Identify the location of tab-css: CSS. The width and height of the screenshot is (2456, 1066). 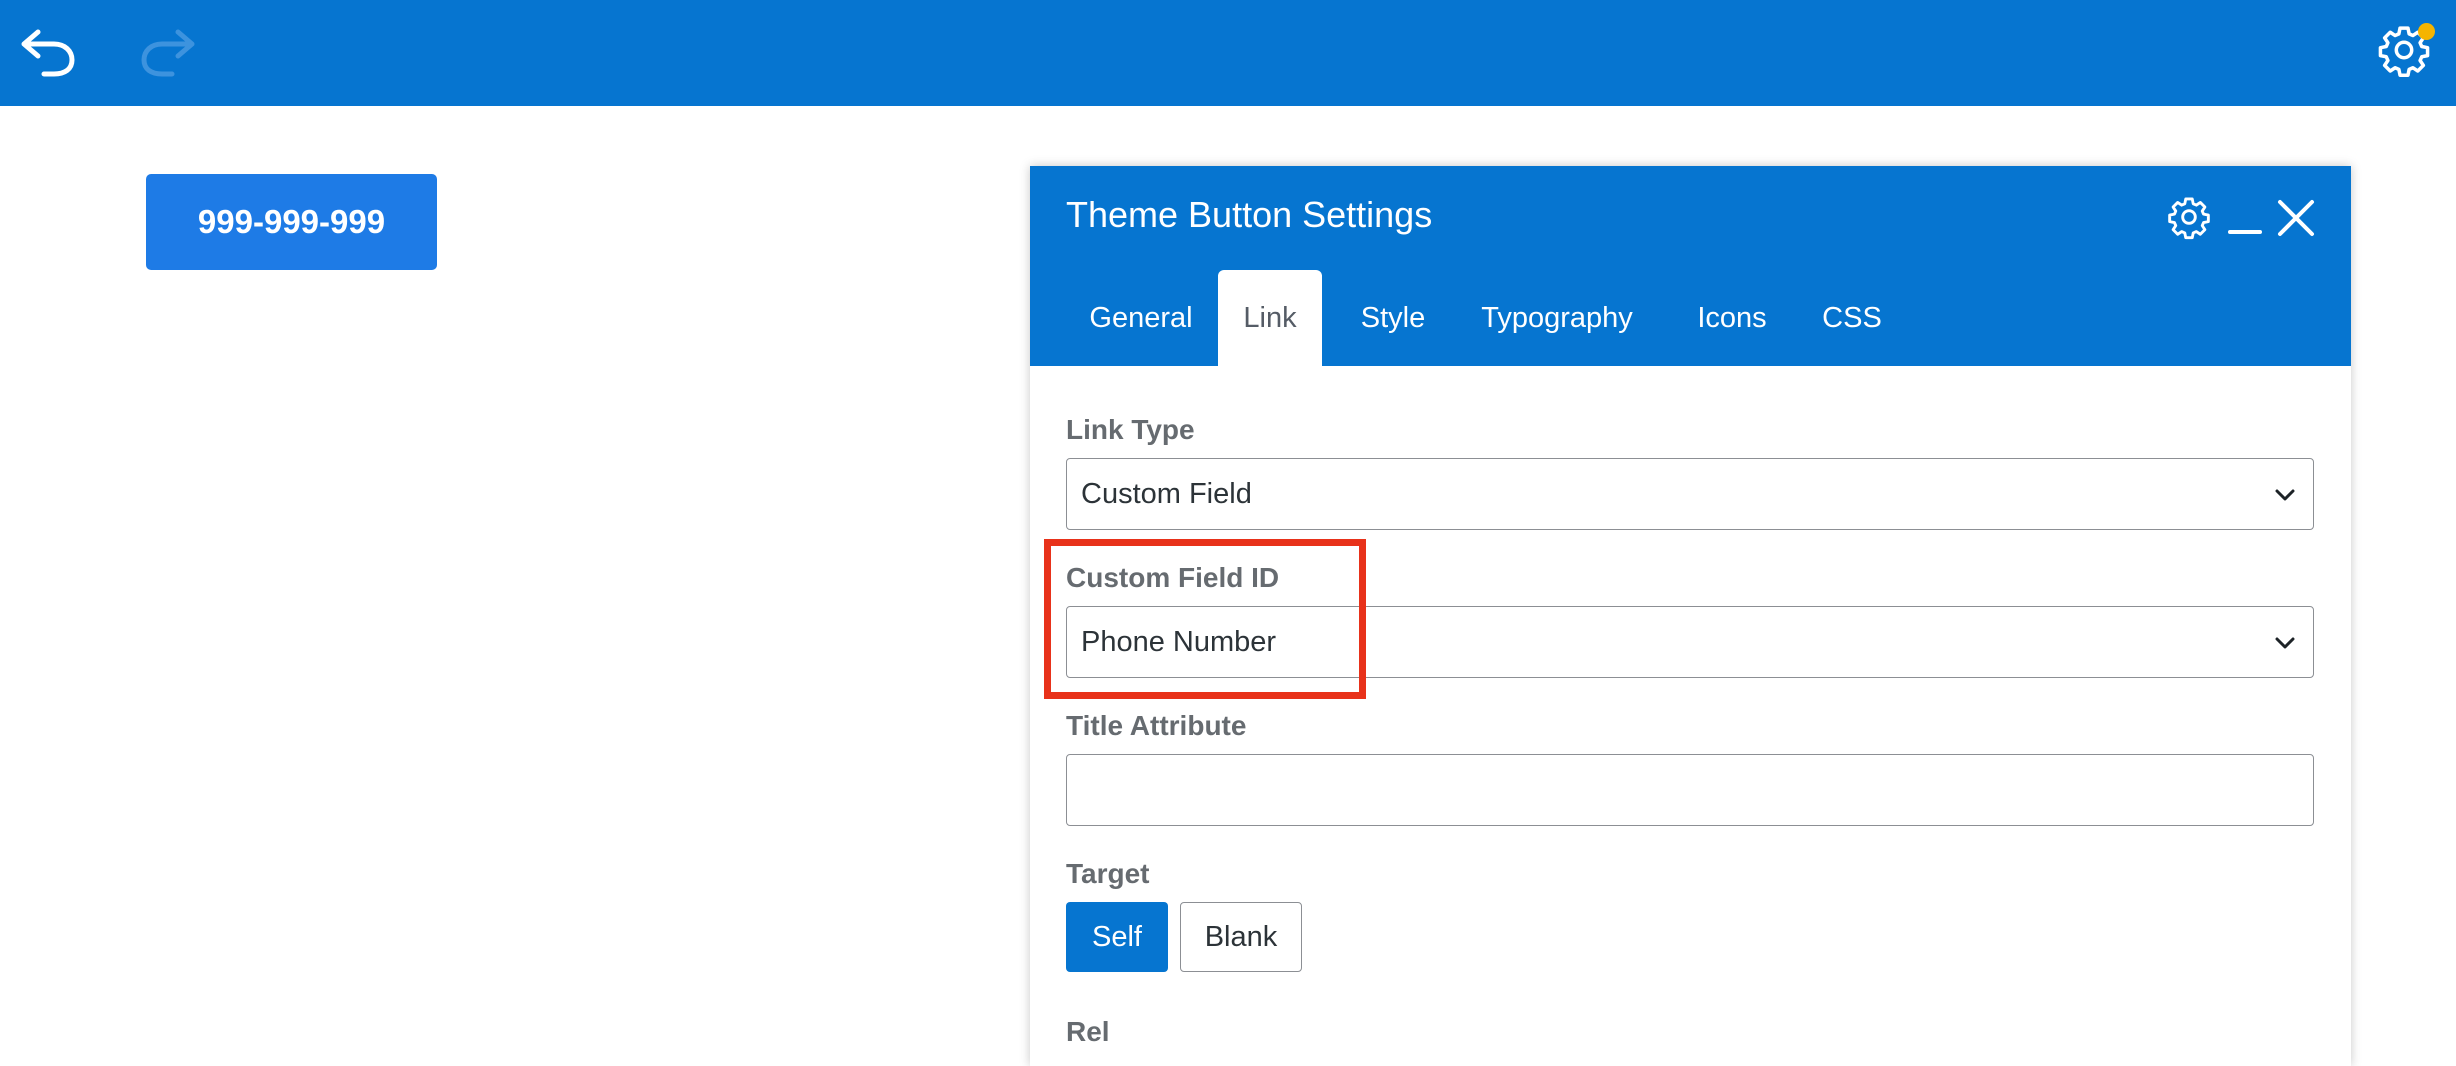
(1852, 318).